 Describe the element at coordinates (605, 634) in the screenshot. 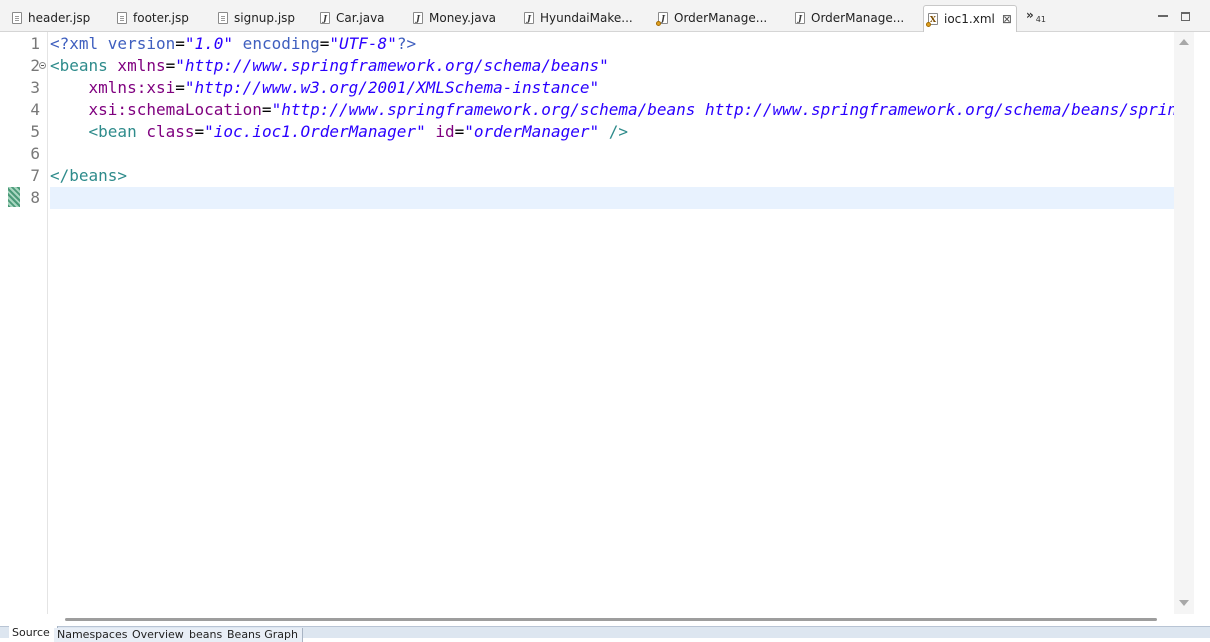

I see `editor-page-tabs: Source Namespaces Overview beans Beans Graph` at that location.